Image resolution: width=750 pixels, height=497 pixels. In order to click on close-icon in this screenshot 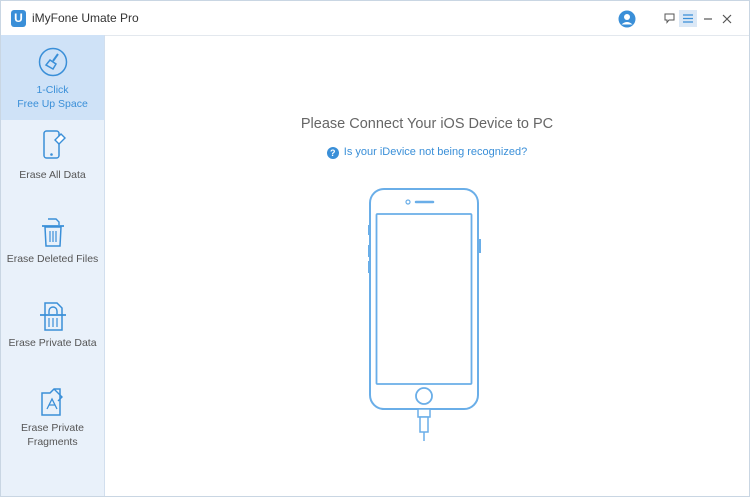, I will do `click(727, 18)`.